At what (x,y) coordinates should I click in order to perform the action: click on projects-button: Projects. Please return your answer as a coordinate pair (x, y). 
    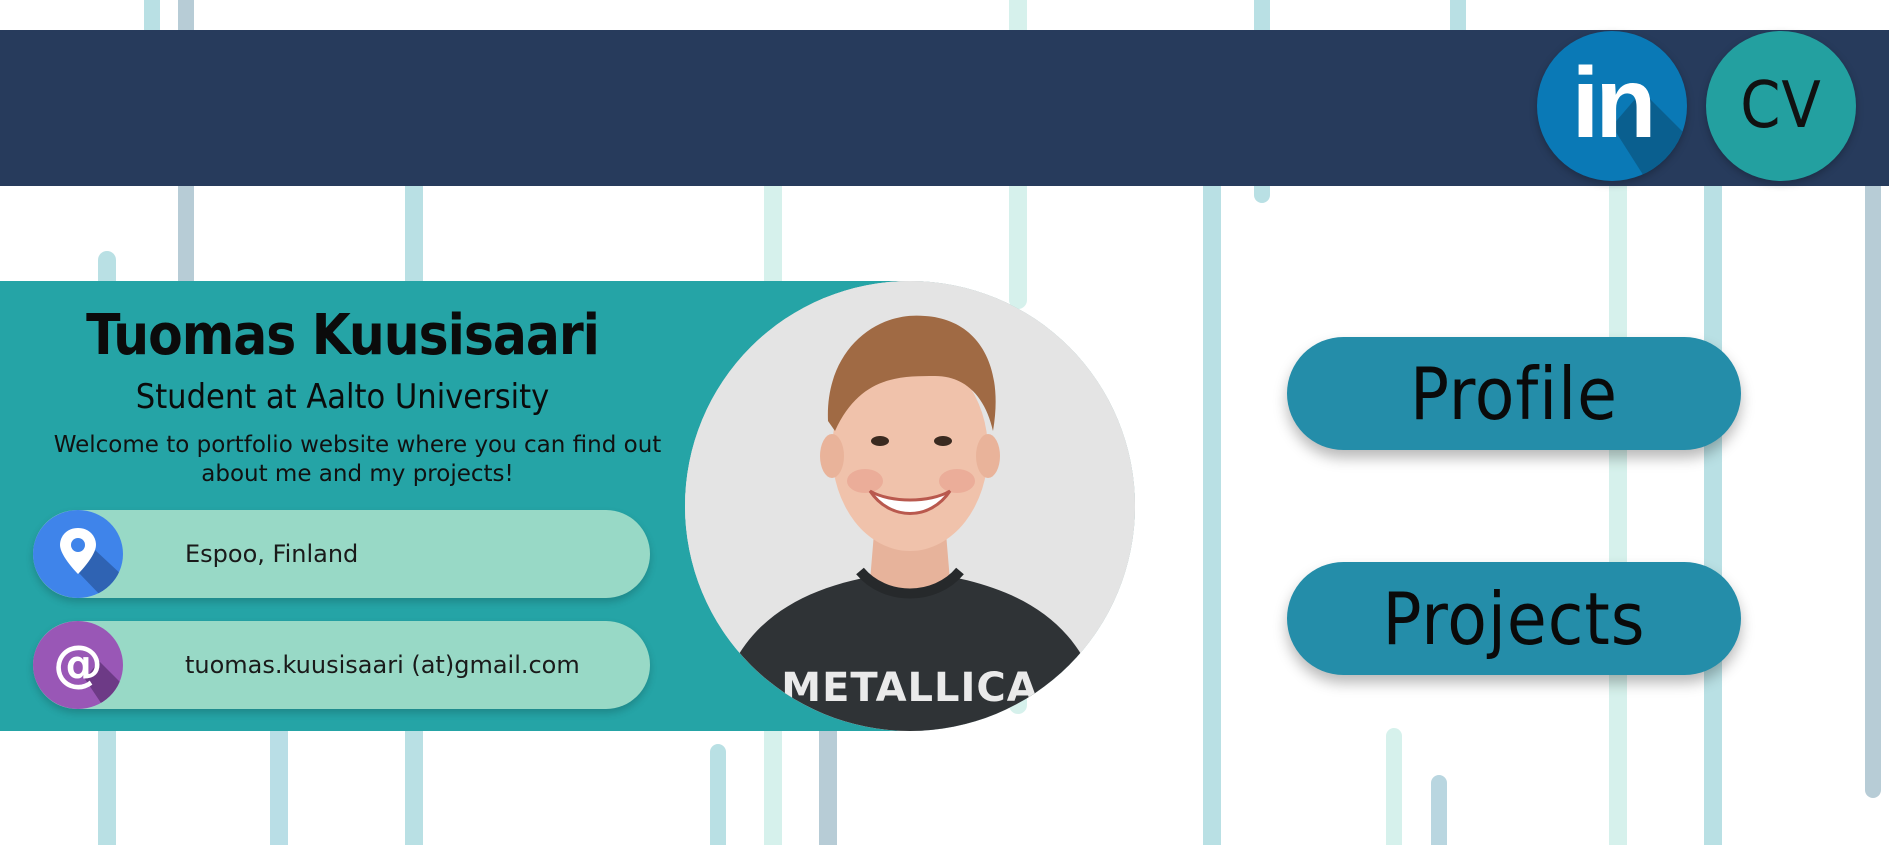
    Looking at the image, I should click on (1514, 618).